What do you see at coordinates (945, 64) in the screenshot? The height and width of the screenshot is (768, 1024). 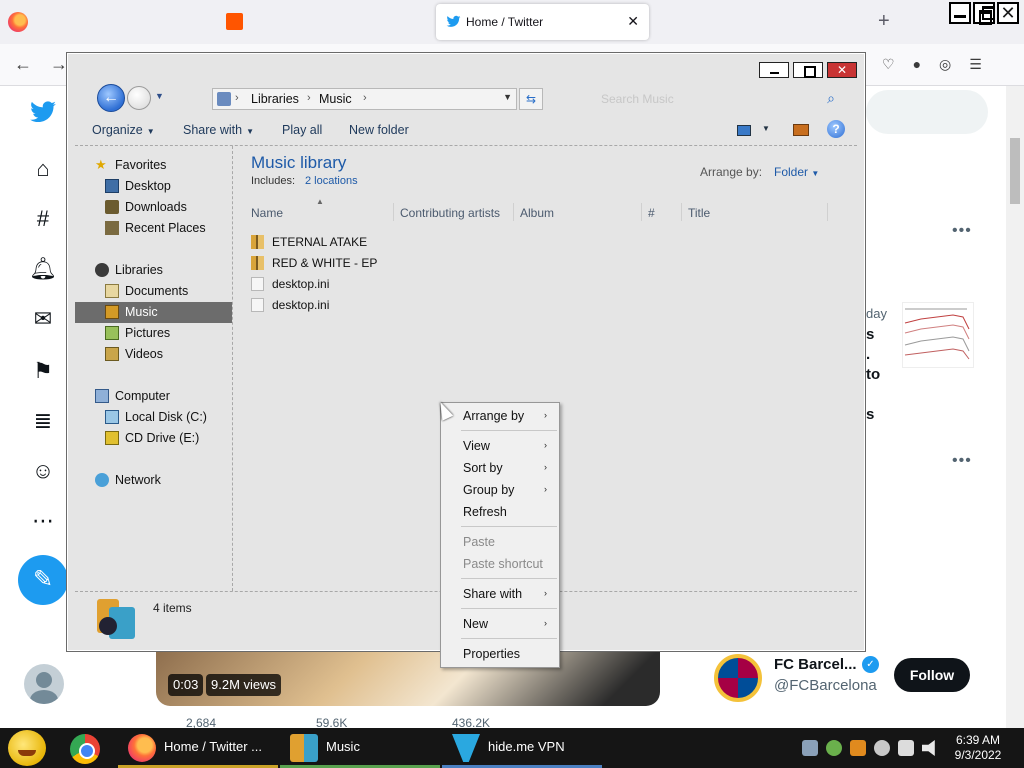 I see `extension-icon: ◎` at bounding box center [945, 64].